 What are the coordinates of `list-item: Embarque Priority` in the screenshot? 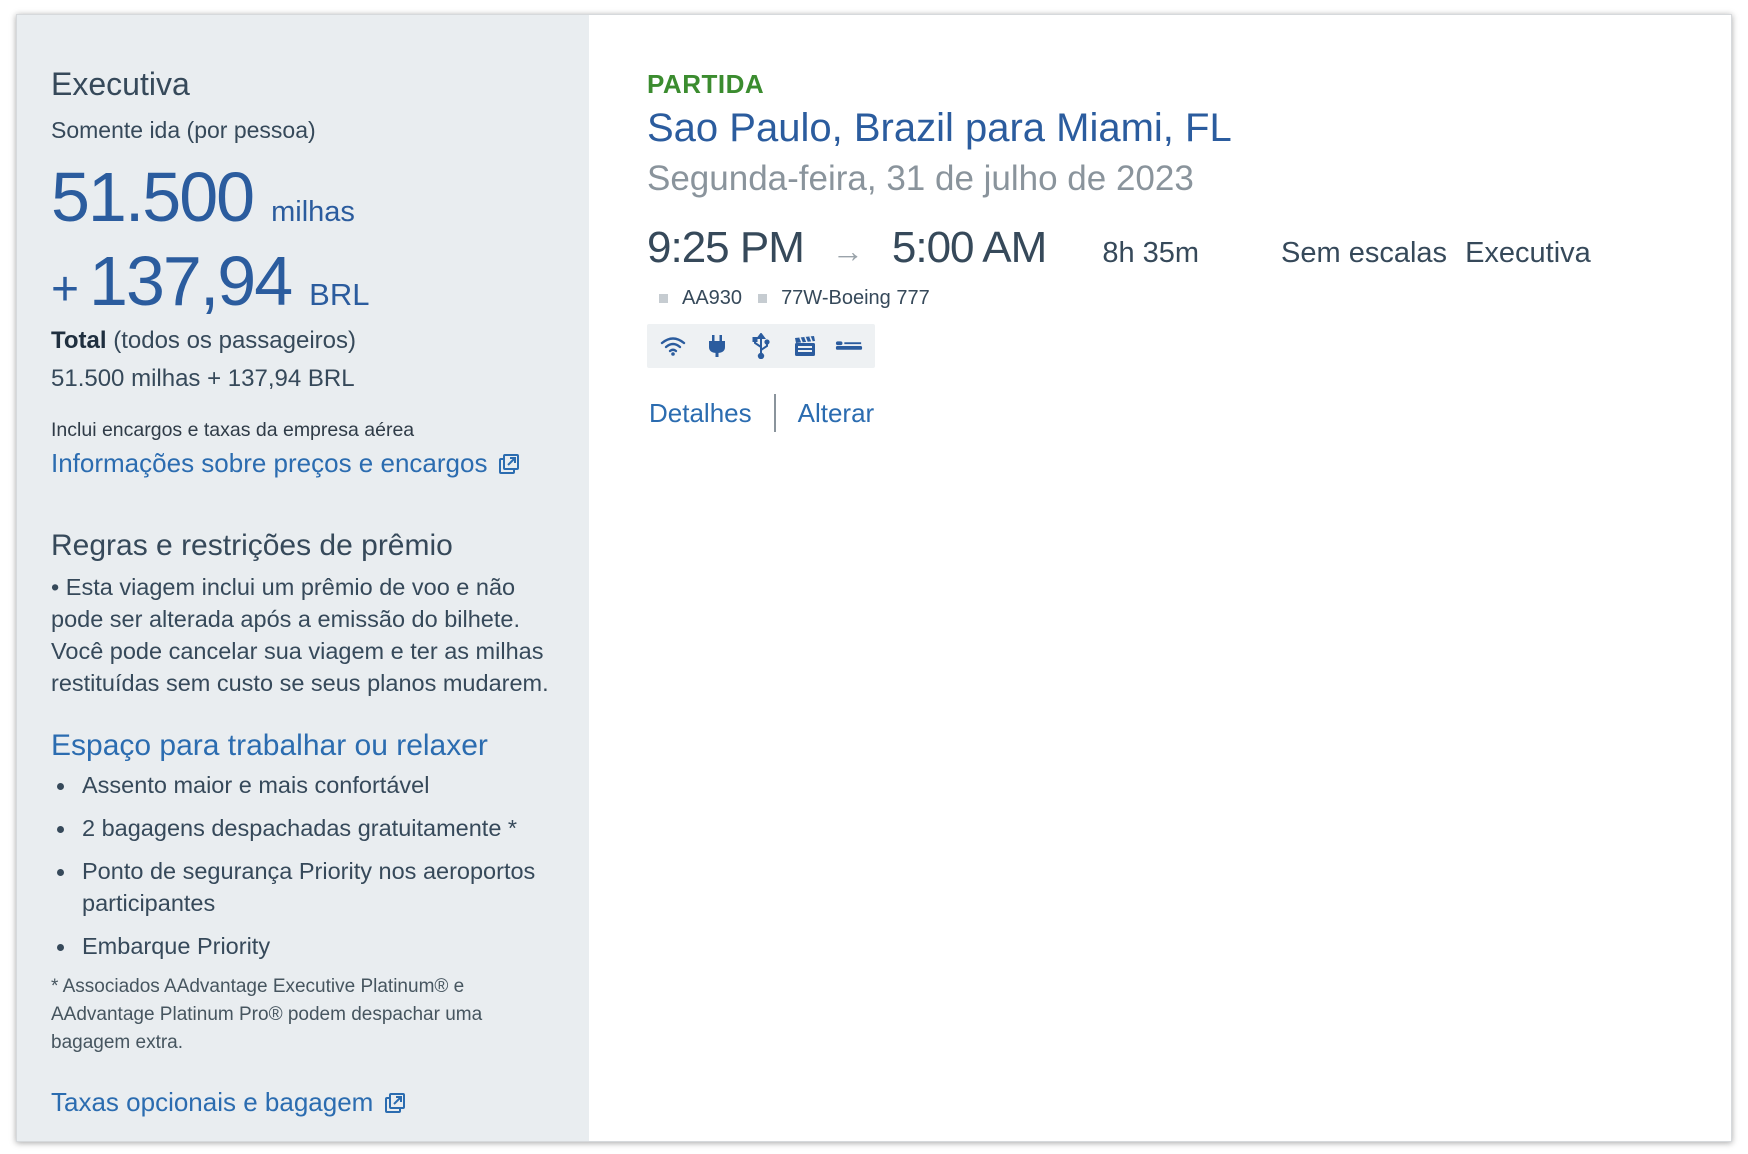 It's located at (303, 946).